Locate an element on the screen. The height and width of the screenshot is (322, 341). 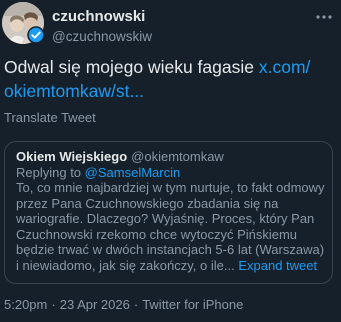
replying-to: Replying to @SamselMarcin is located at coordinates (98, 172).